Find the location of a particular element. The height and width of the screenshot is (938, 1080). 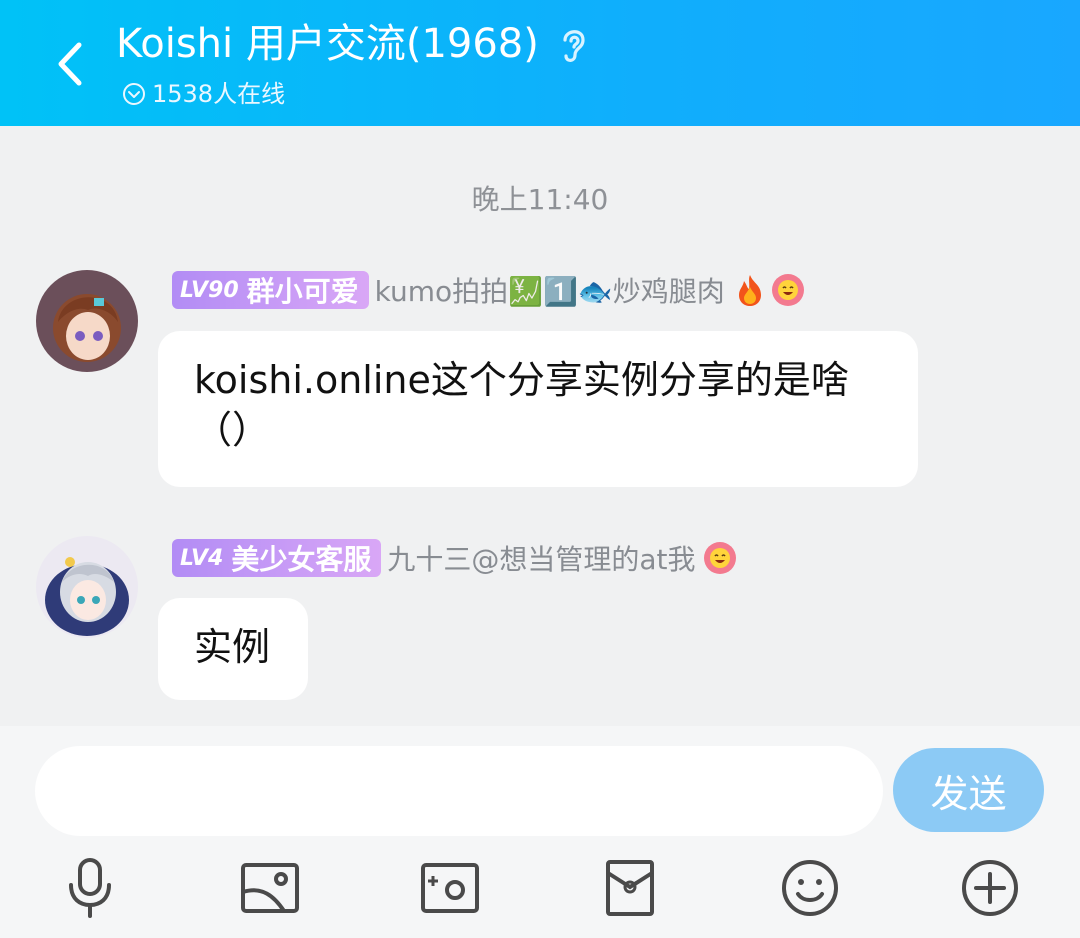

red-packet-icon is located at coordinates (630, 888).